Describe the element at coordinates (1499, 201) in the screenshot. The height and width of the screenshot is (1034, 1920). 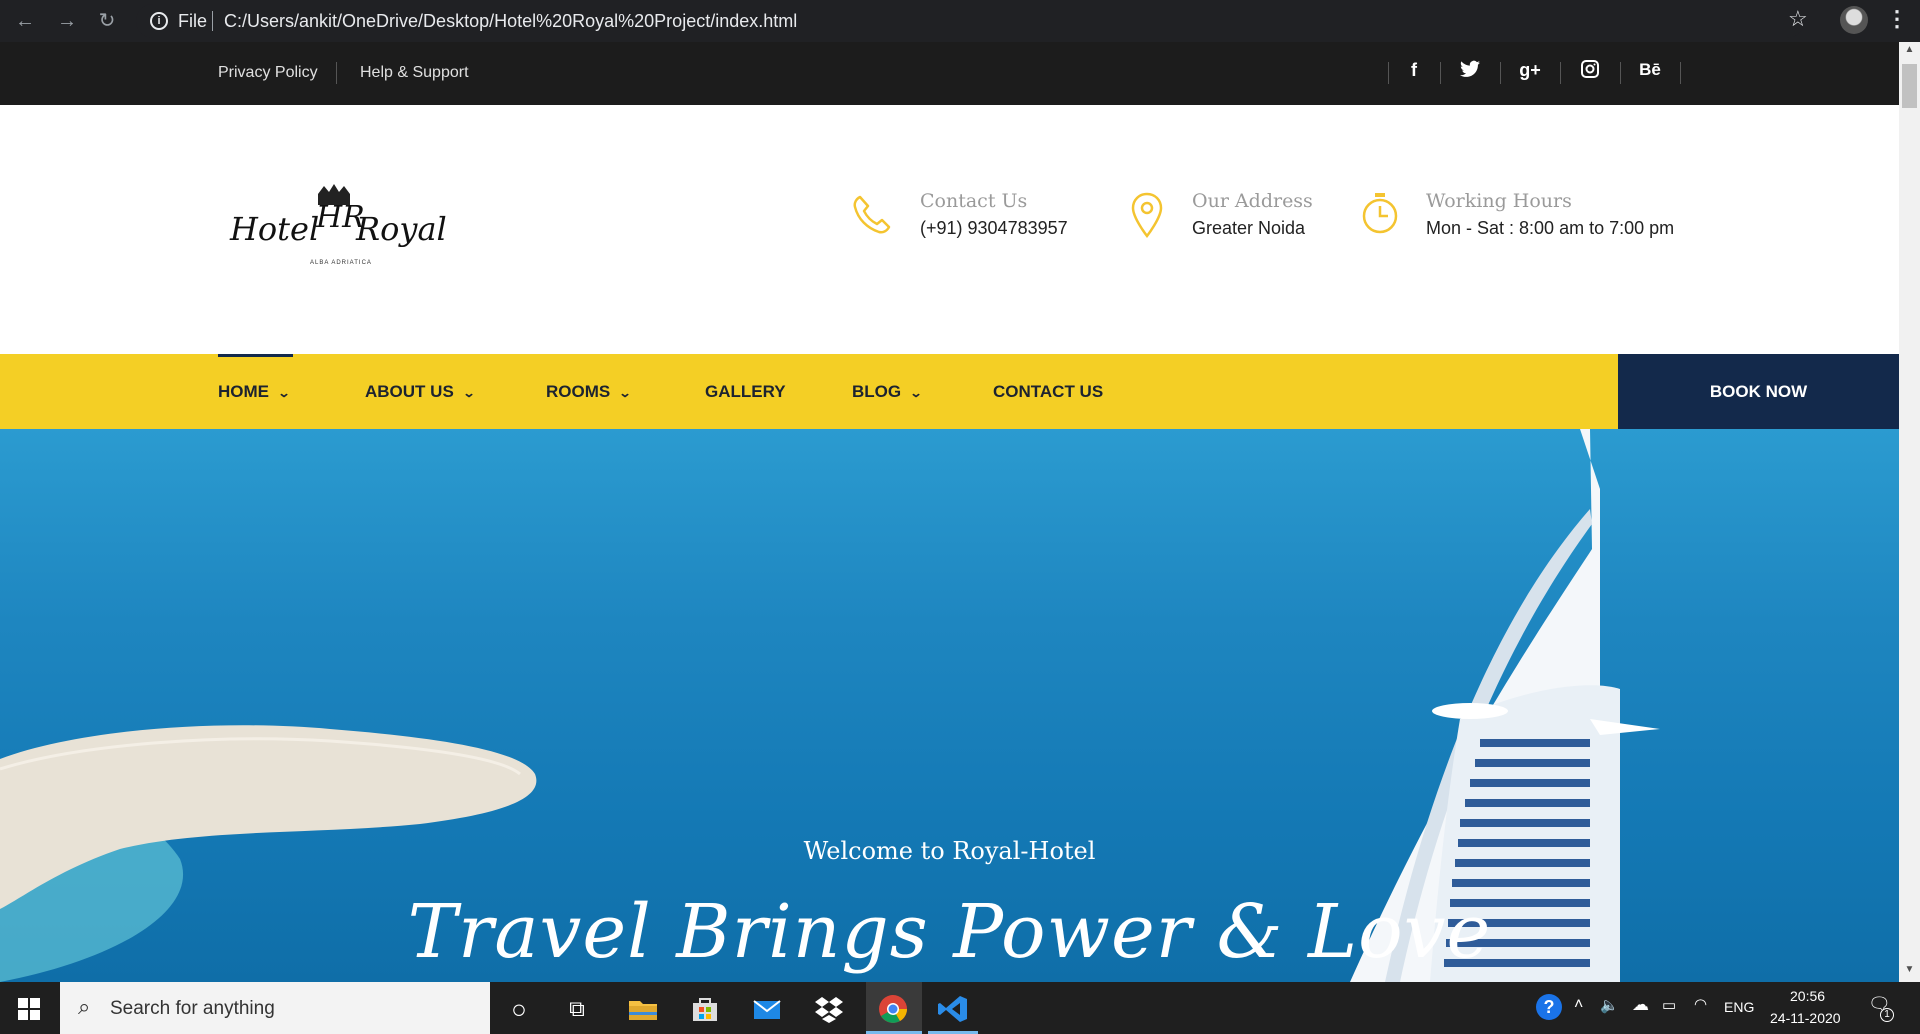
I see `hours-label: Working Hours` at that location.